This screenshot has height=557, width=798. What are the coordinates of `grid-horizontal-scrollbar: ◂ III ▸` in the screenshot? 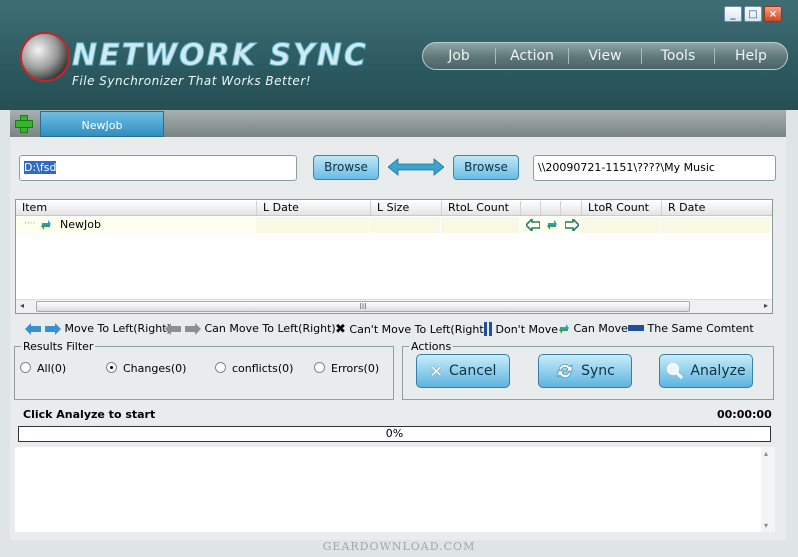 It's located at (394, 306).